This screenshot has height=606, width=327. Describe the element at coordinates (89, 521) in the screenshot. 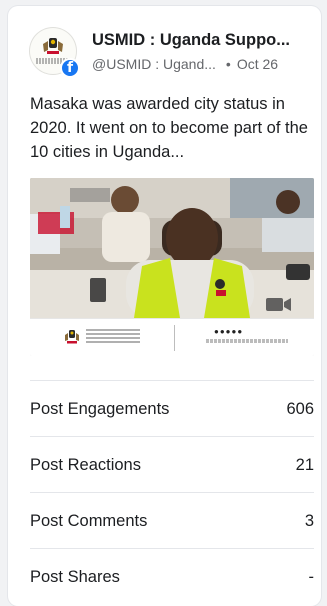

I see `stat-label: Post Comments` at that location.